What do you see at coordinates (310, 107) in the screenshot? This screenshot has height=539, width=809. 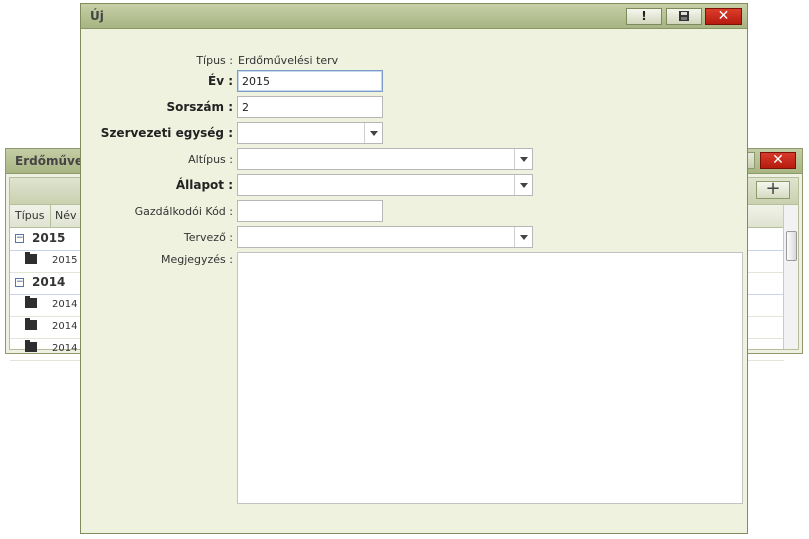 I see `sorszam-input` at bounding box center [310, 107].